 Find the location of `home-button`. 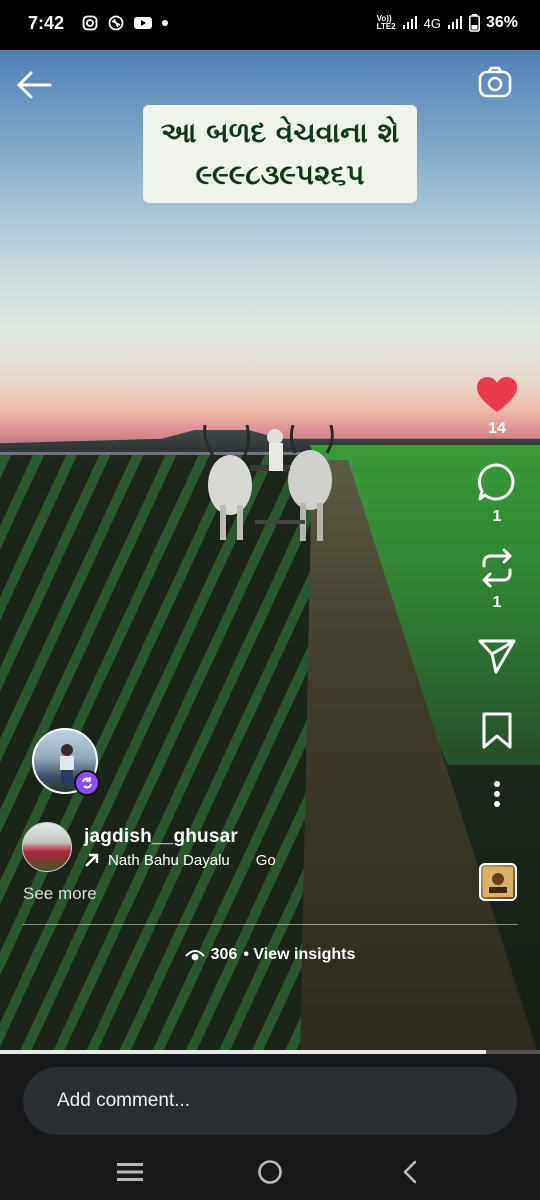

home-button is located at coordinates (270, 1172).